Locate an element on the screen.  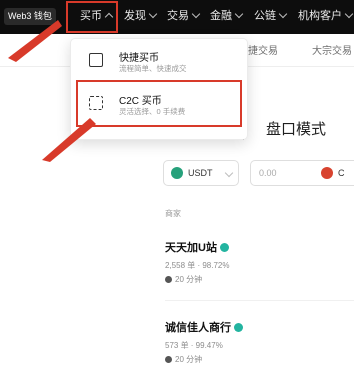
annotation-arrows is located at coordinates (52, 91).